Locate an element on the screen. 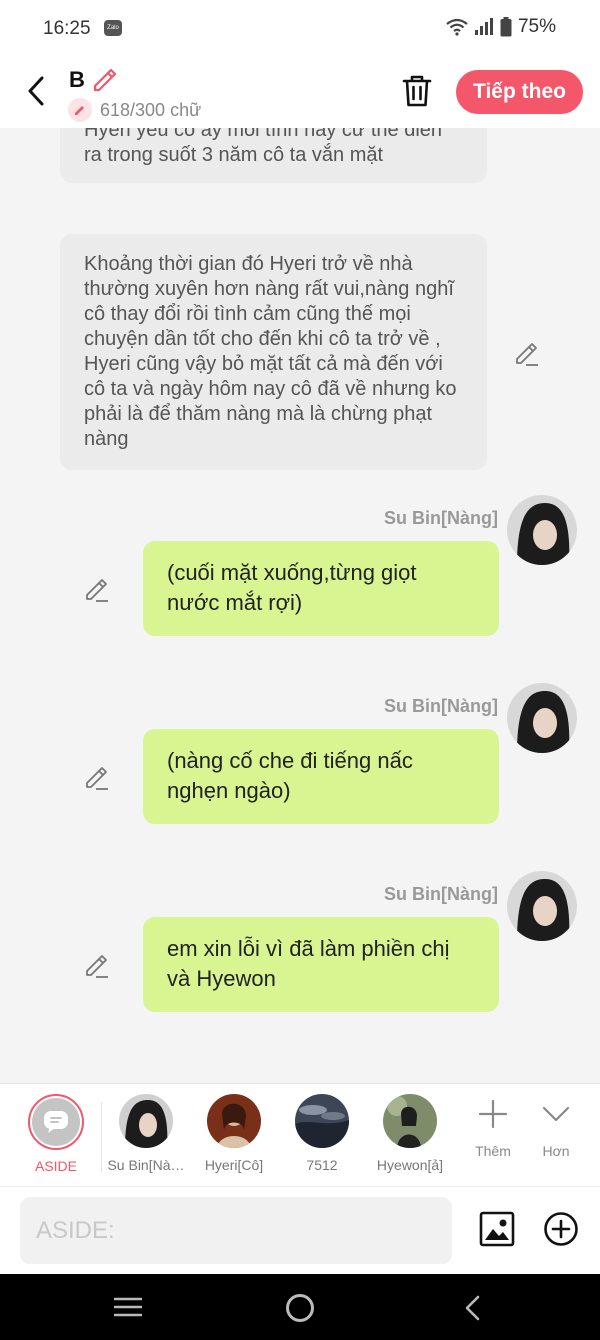  next-button: Tiếp theo is located at coordinates (519, 92).